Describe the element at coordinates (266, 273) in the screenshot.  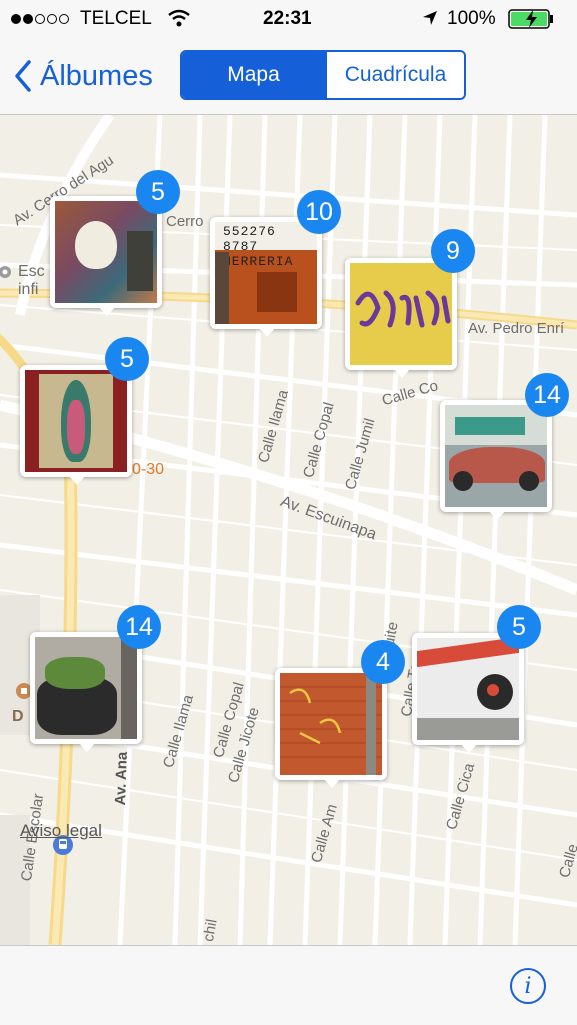
I see `album-photo: 552276 8787 HERRERIA` at that location.